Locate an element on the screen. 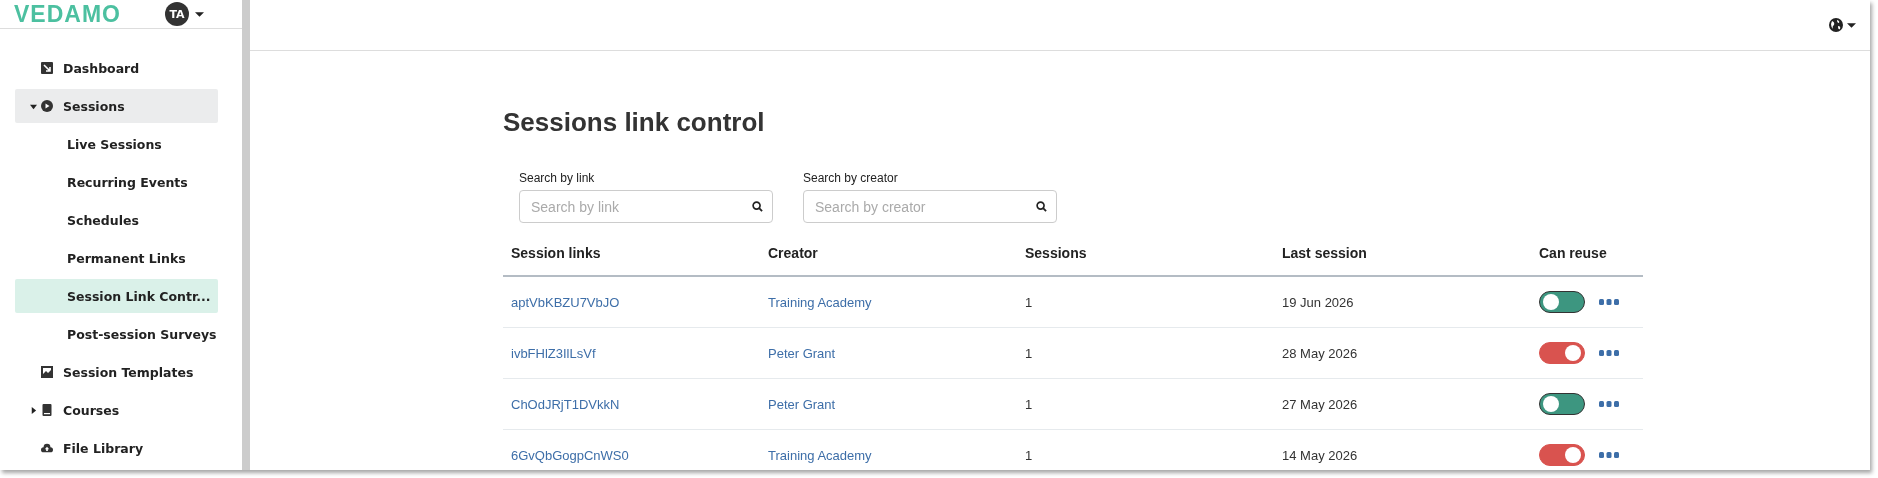 The width and height of the screenshot is (1878, 478). table-cell: 14 May 2026 is located at coordinates (1320, 455).